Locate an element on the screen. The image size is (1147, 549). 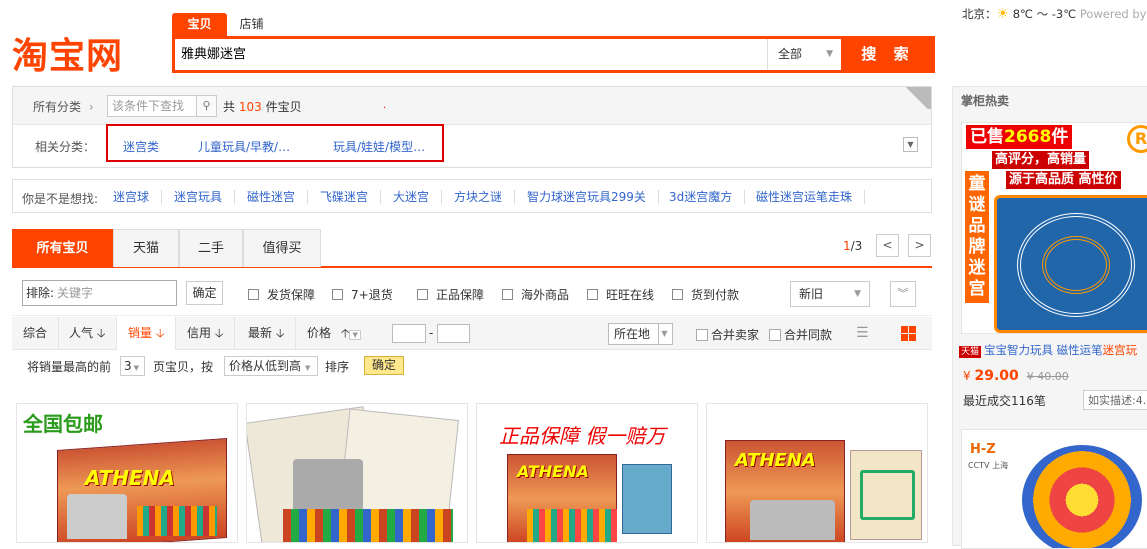
top-sales-order: 价格从低到高 is located at coordinates (265, 366).